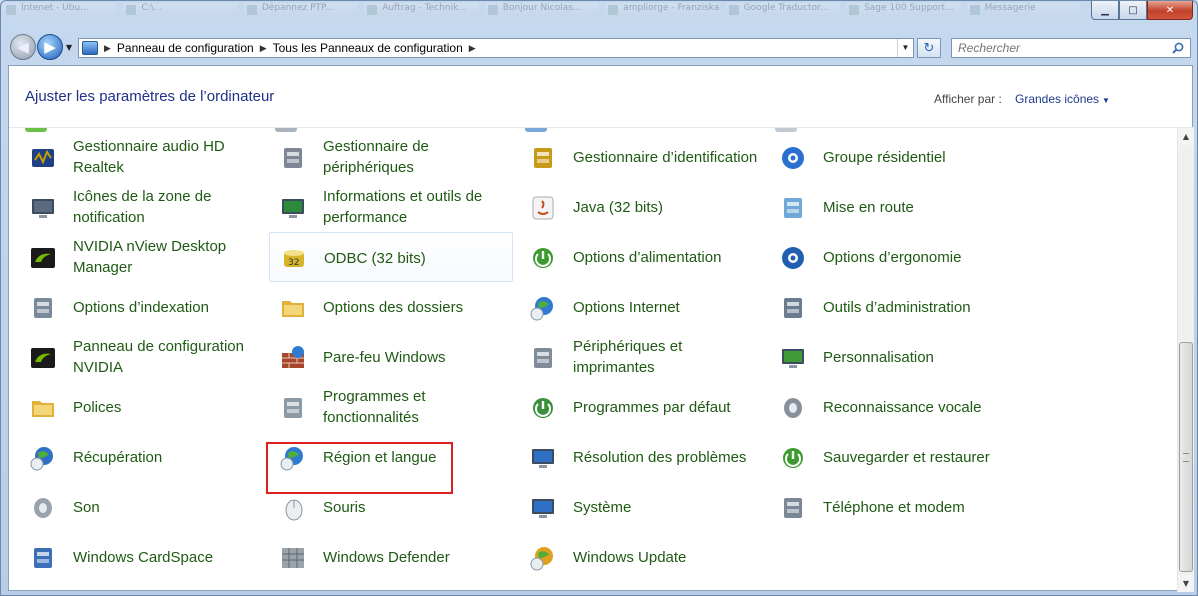  Describe the element at coordinates (1133, 10) in the screenshot. I see `maximize-button: □` at that location.